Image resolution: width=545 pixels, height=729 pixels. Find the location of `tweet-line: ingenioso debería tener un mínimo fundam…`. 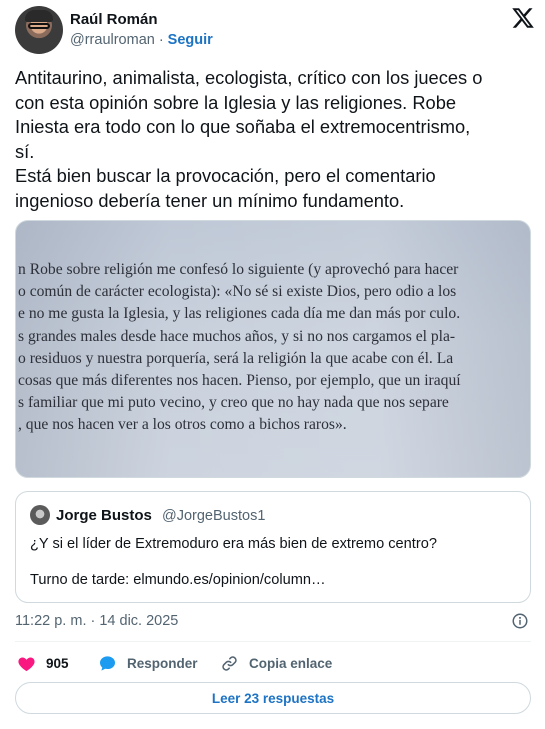

tweet-line: ingenioso debería tener un mínimo fundam… is located at coordinates (210, 200).